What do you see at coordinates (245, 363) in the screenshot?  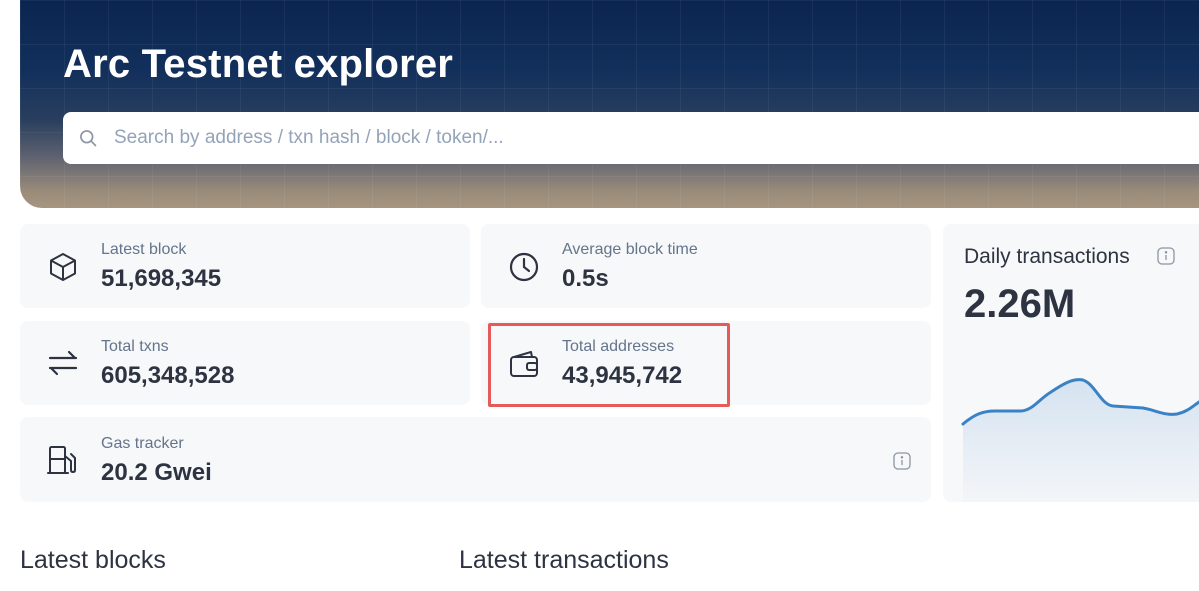 I see `stat-card-total-txns: Total txns 605,348,528` at bounding box center [245, 363].